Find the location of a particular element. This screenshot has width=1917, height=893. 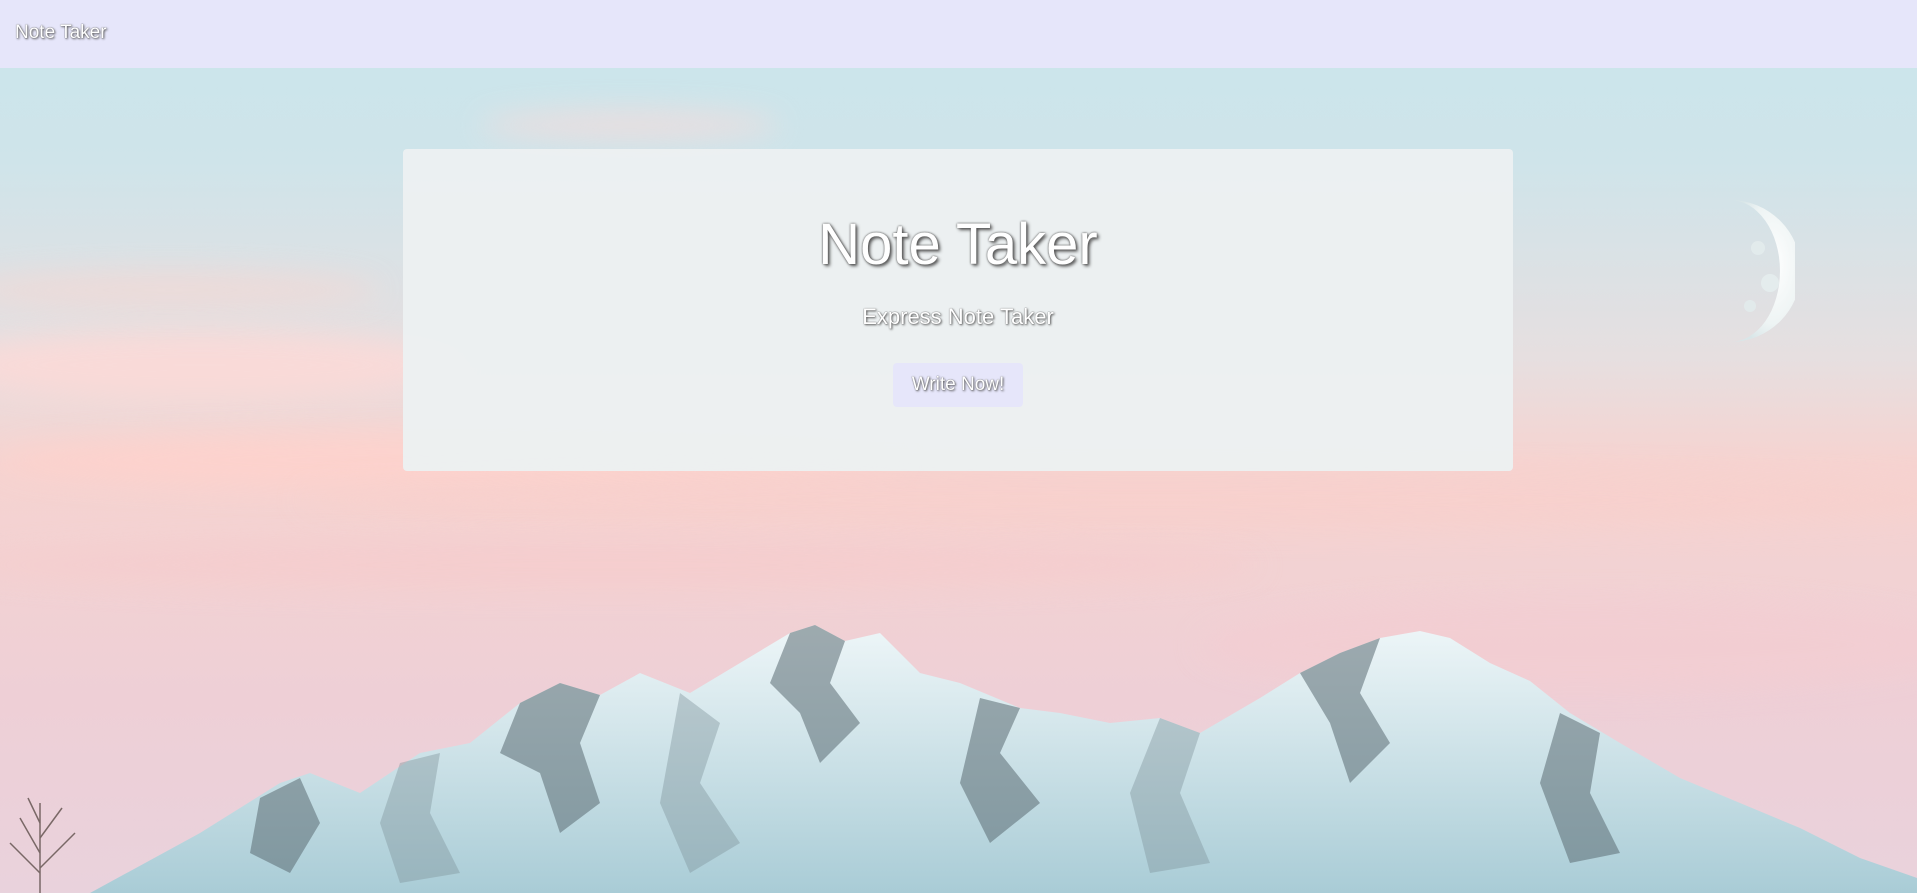

write-now-button: Write Now! is located at coordinates (958, 385).